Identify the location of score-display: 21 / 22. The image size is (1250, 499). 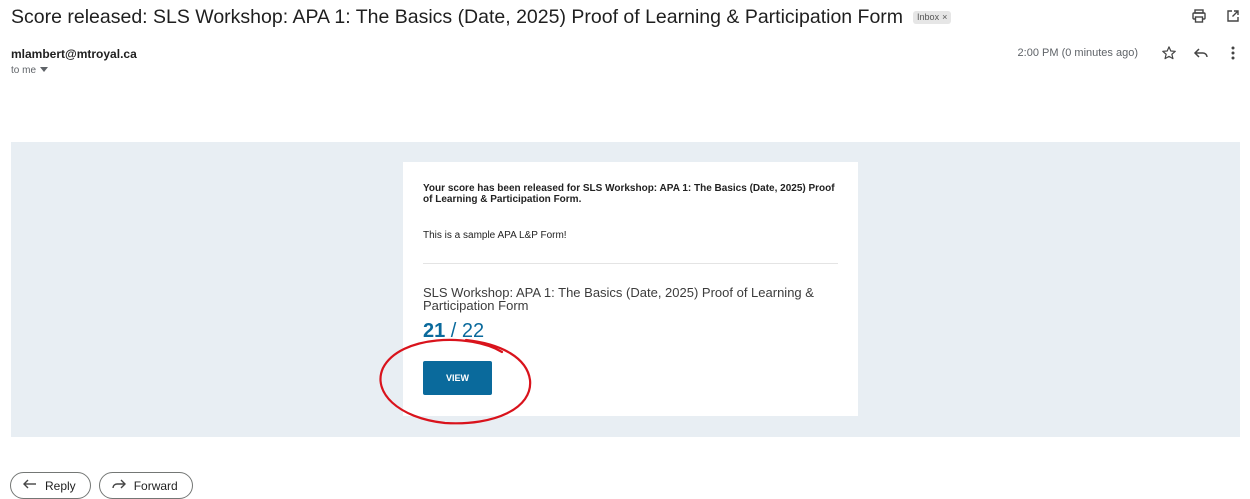
(453, 331).